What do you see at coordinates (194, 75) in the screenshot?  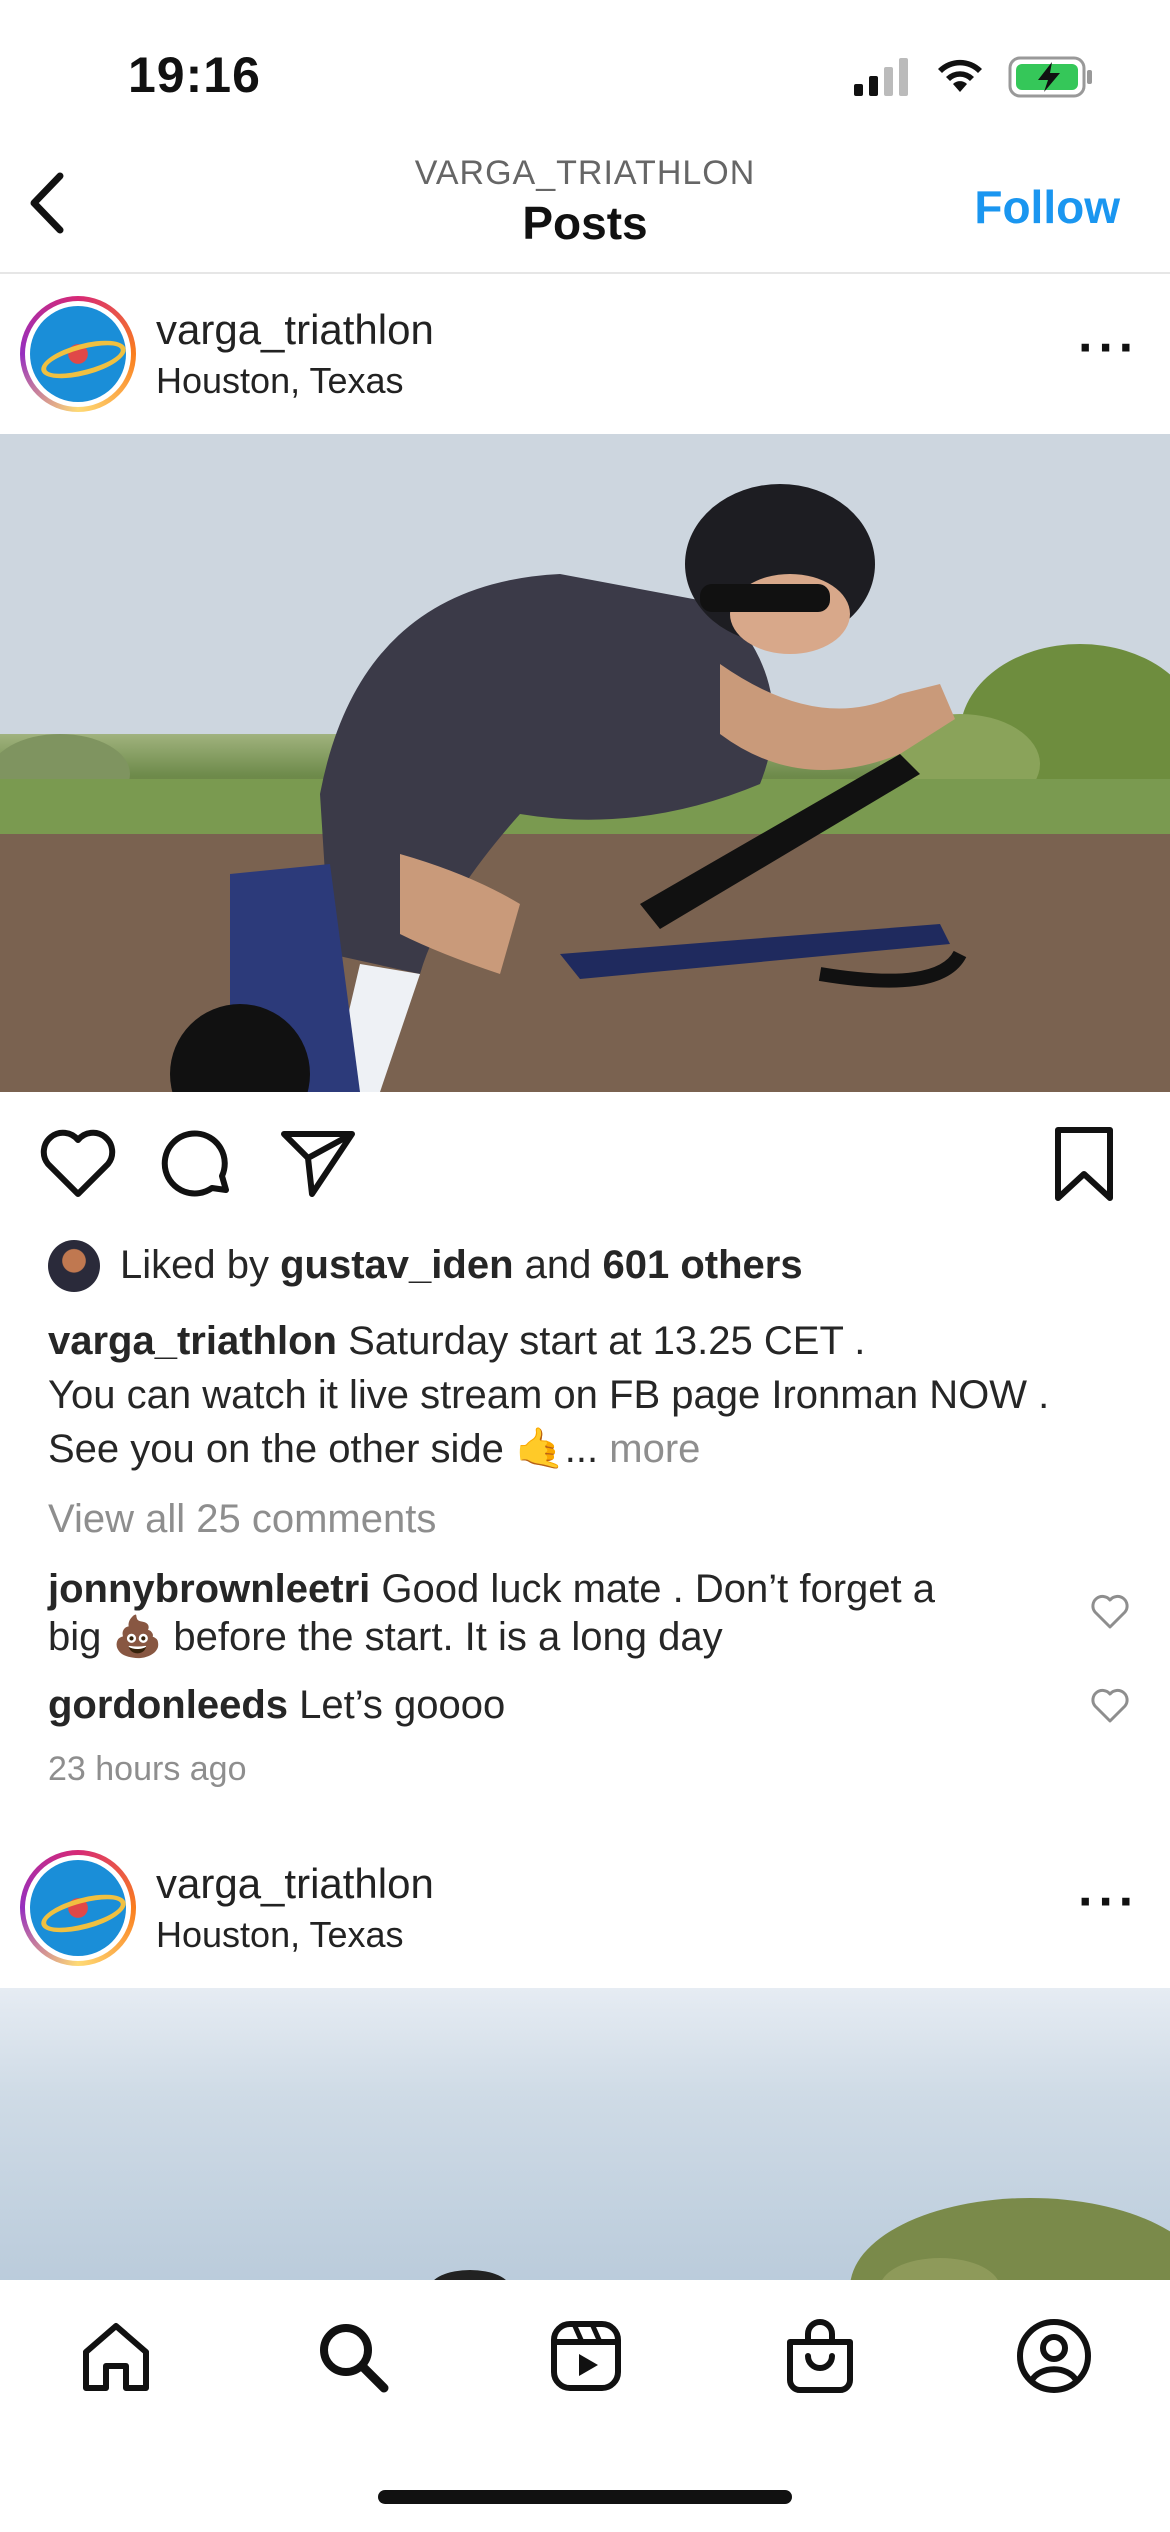 I see `status-time: 19:16` at bounding box center [194, 75].